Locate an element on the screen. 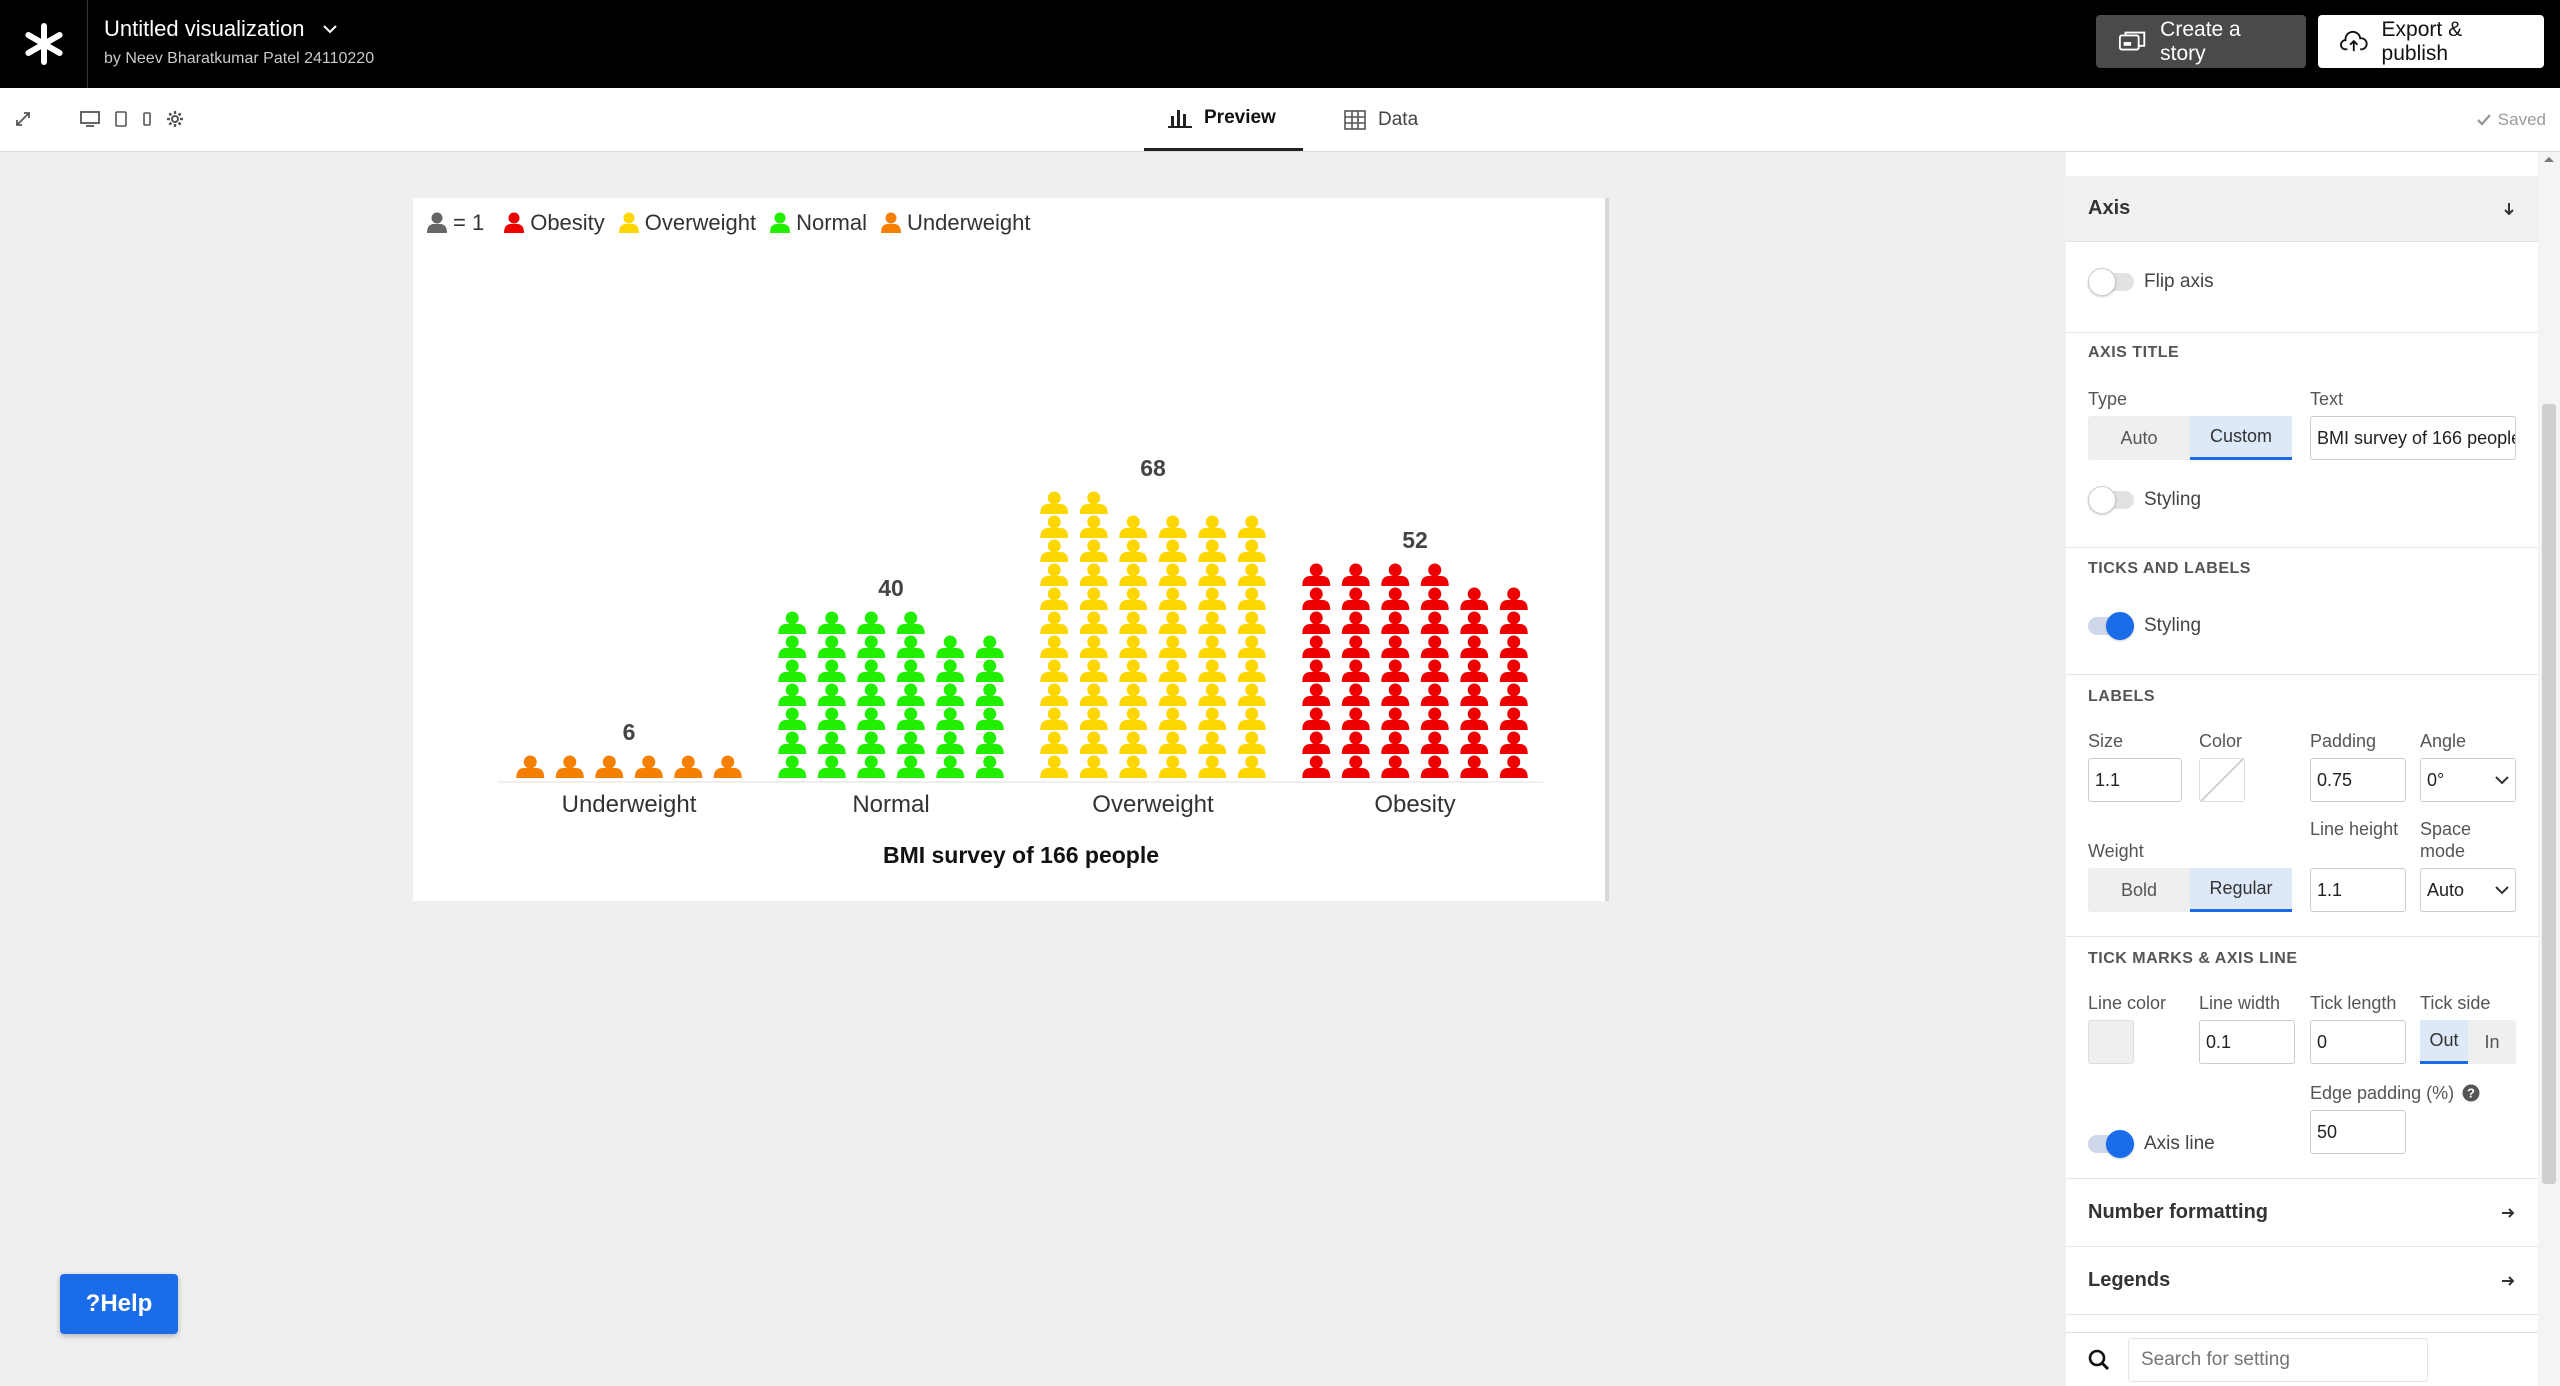 This screenshot has width=2560, height=1386. view-tools is located at coordinates (99, 119).